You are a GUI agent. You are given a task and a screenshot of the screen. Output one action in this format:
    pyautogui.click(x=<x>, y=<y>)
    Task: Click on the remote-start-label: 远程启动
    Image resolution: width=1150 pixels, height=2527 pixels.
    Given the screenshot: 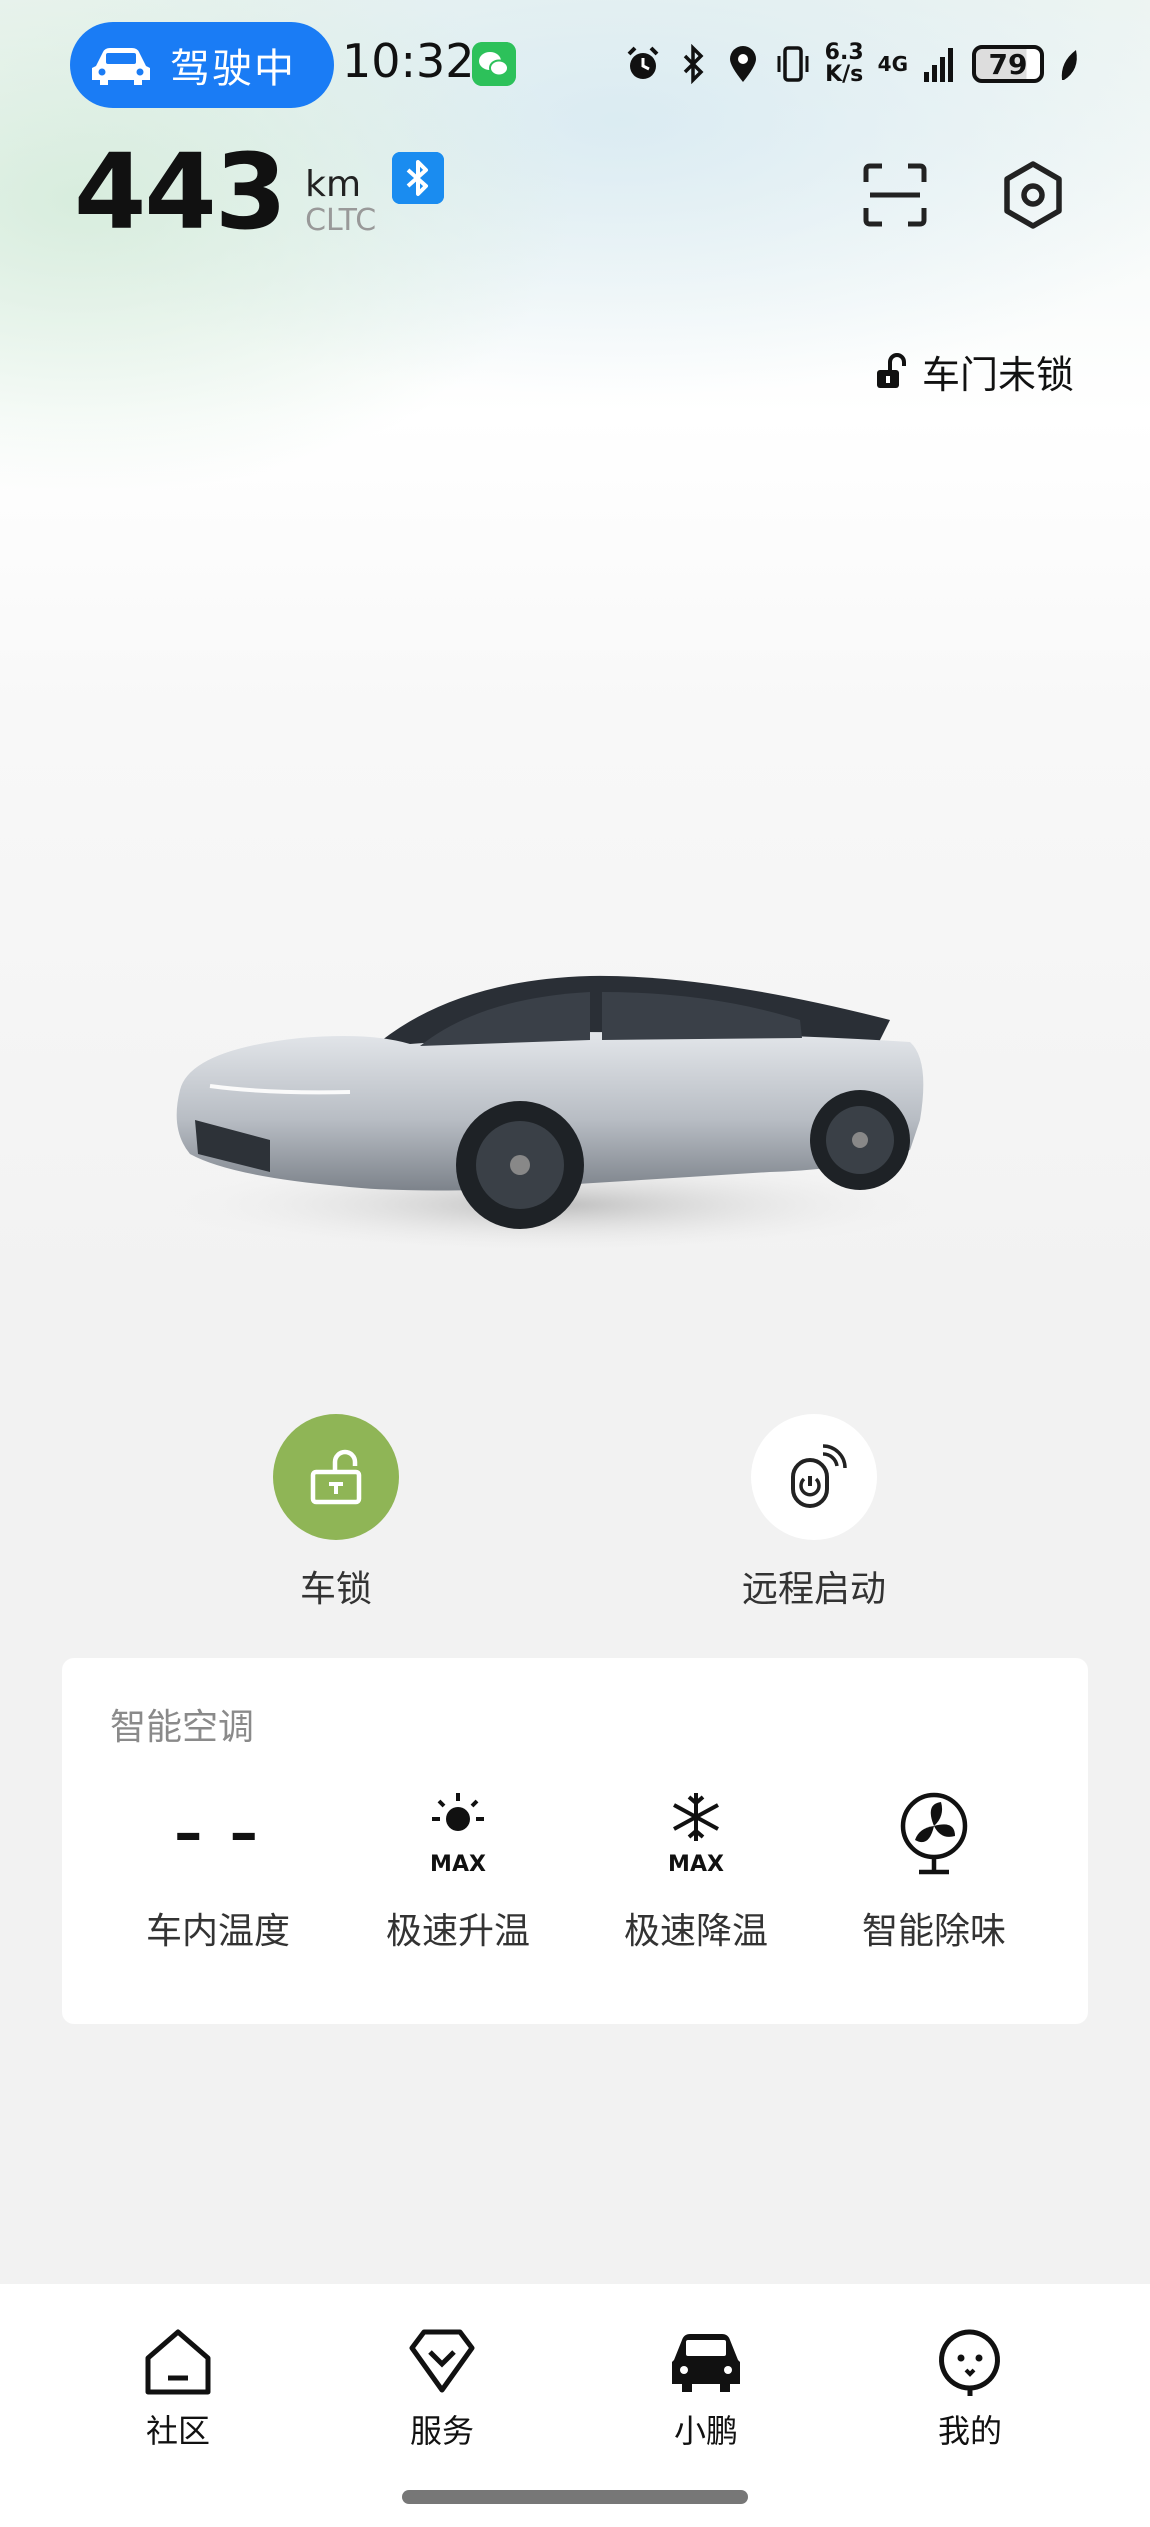 What is the action you would take?
    pyautogui.click(x=813, y=1589)
    